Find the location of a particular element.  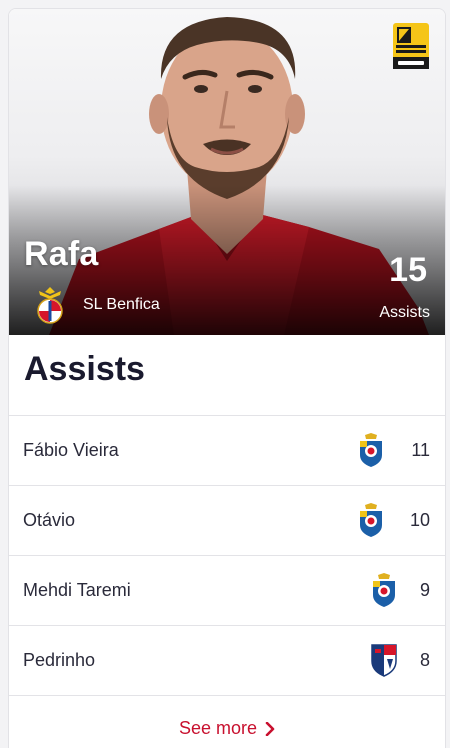

list-item: Mehdi Taremi 9 is located at coordinates (227, 590).